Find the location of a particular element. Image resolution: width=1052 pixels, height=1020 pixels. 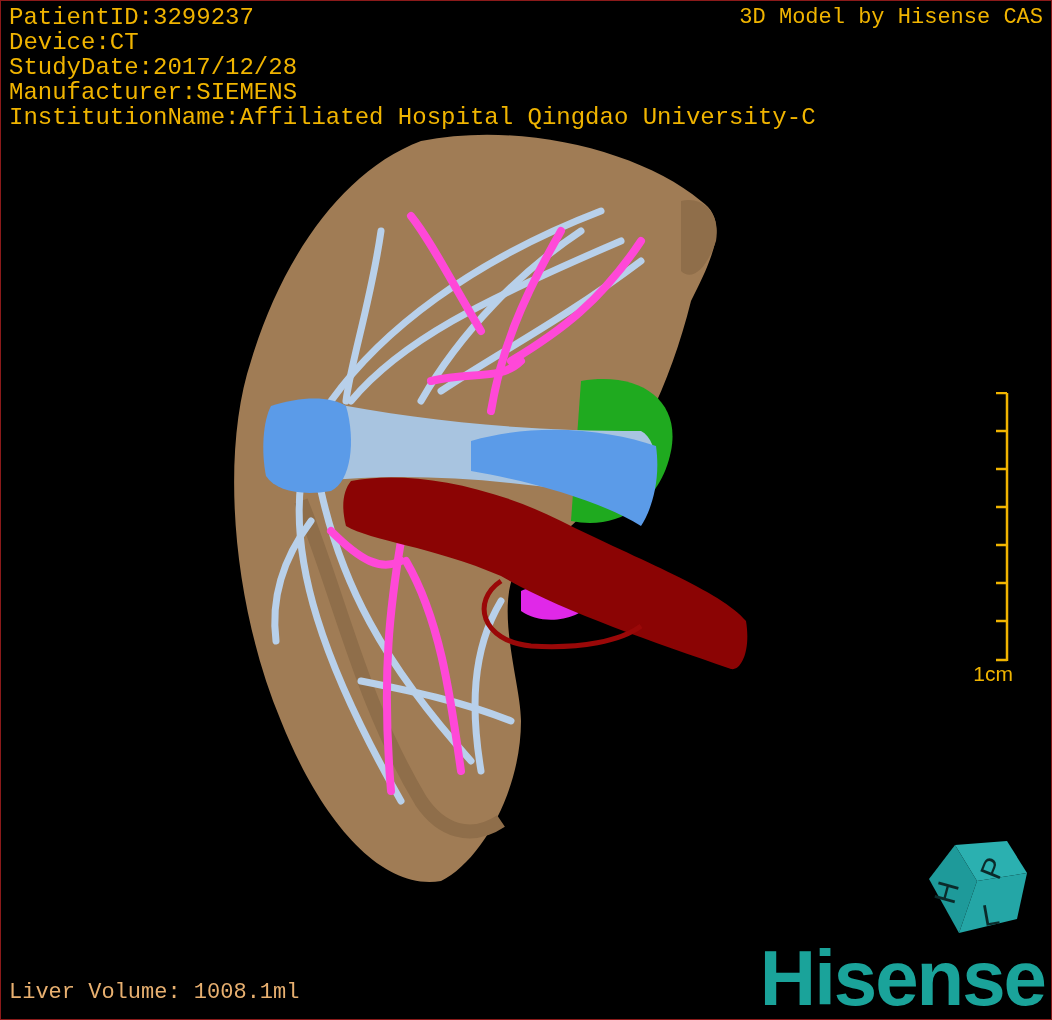

hisense-logo: Hisense is located at coordinates (902, 978).